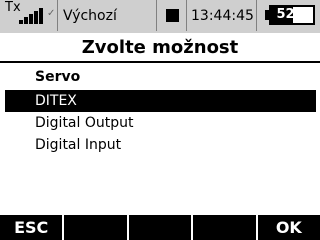  Describe the element at coordinates (96, 227) in the screenshot. I see `softkey-f2` at that location.